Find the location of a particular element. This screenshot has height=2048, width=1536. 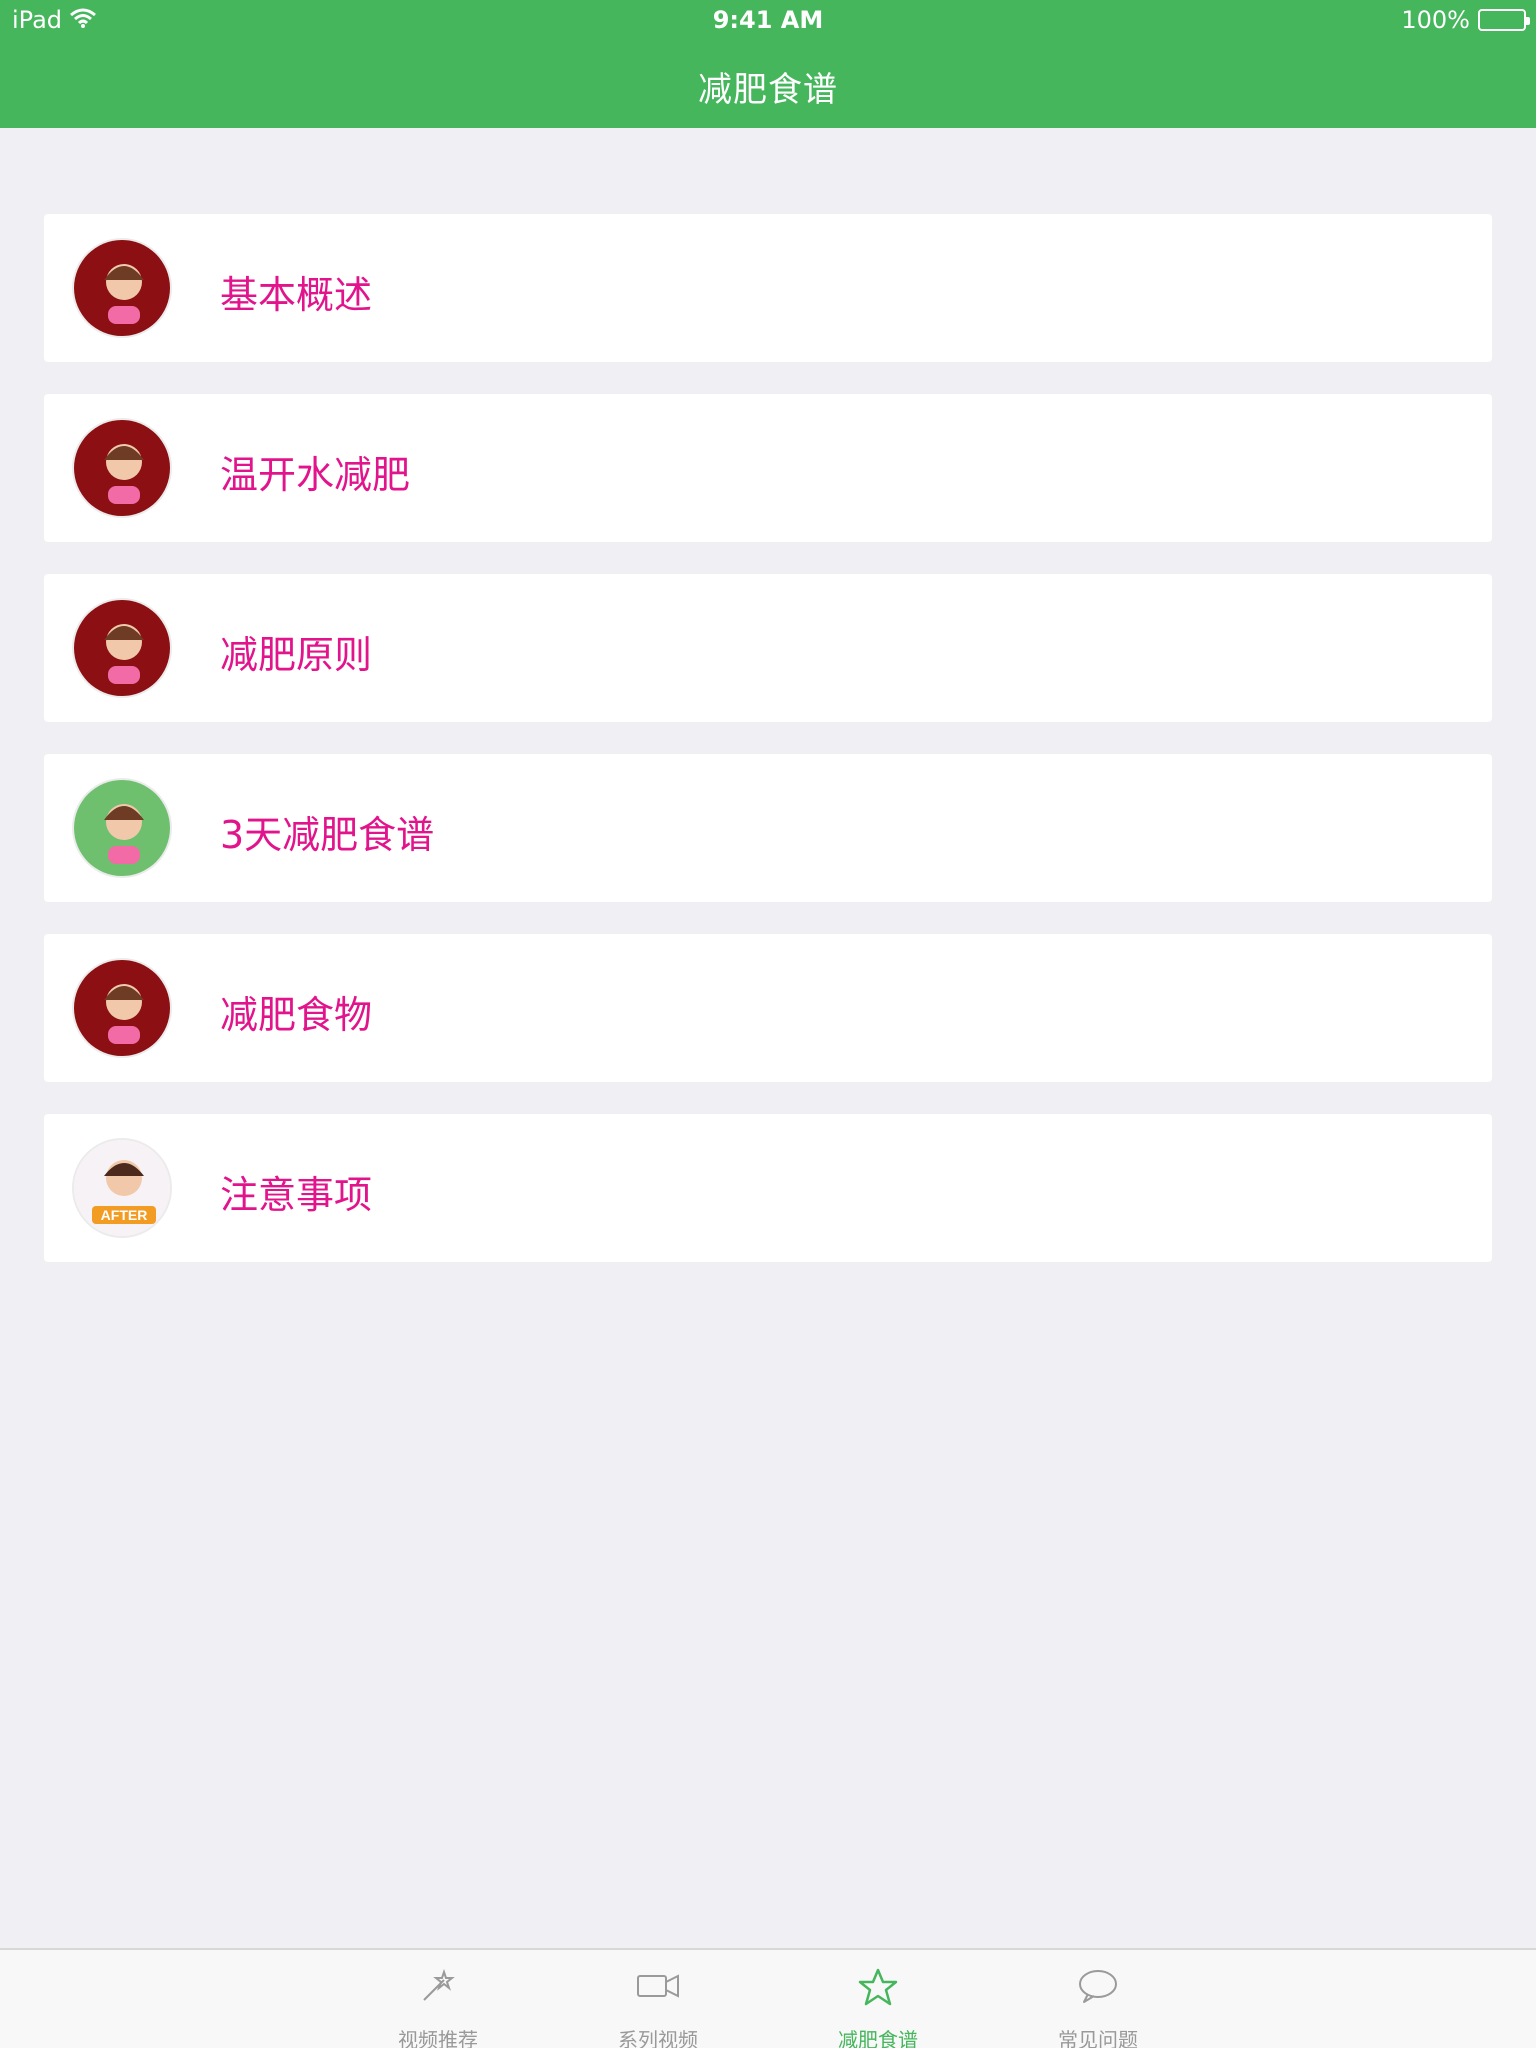

status-time: 9:41 AM is located at coordinates (768, 20).